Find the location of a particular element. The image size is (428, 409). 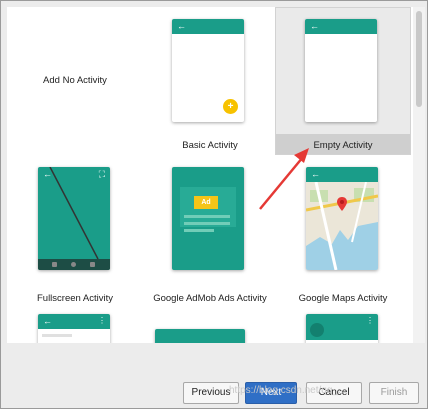

finish-button: Finish is located at coordinates (394, 393).